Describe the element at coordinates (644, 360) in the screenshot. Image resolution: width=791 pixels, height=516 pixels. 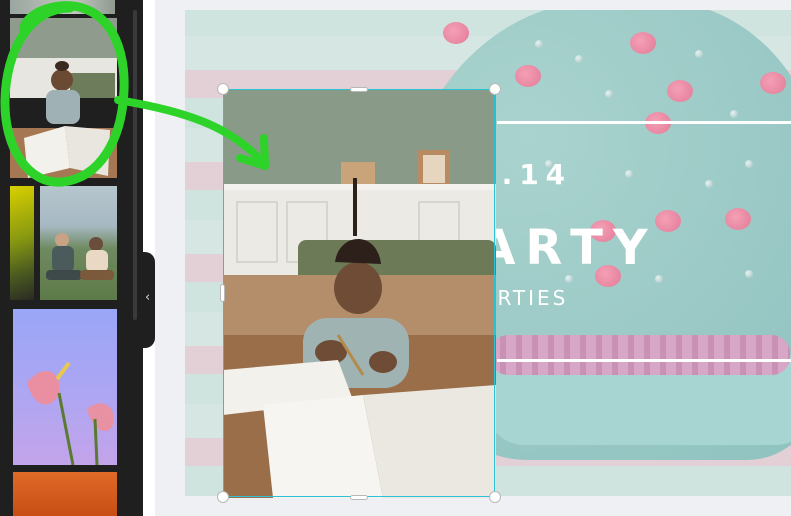
I see `divider-line-bottom` at that location.